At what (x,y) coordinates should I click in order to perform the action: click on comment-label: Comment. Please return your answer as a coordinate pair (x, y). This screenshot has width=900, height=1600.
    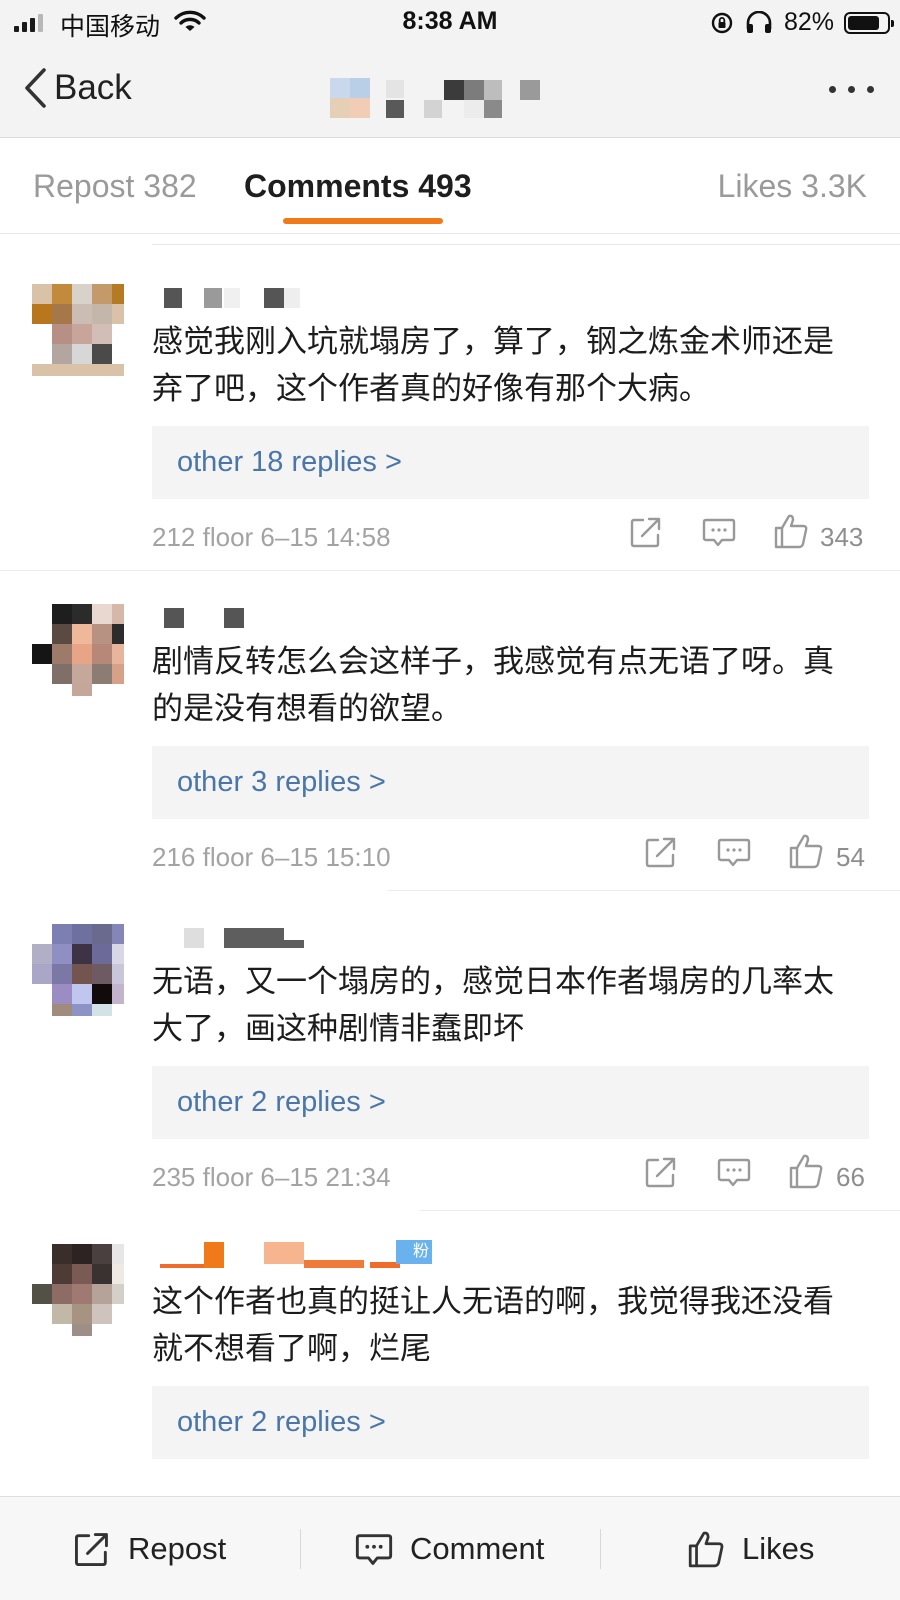
    Looking at the image, I should click on (477, 1548).